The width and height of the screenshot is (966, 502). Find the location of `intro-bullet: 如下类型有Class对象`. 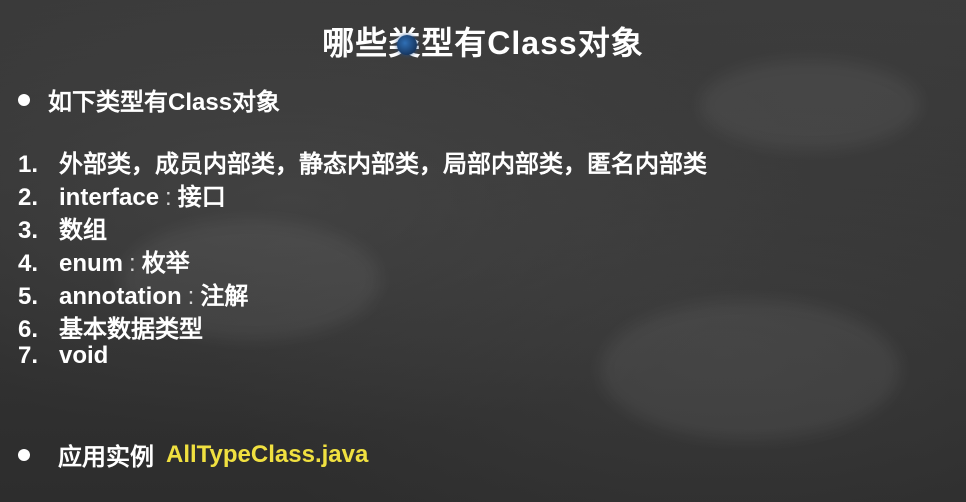

intro-bullet: 如下类型有Class对象 is located at coordinates (149, 99).